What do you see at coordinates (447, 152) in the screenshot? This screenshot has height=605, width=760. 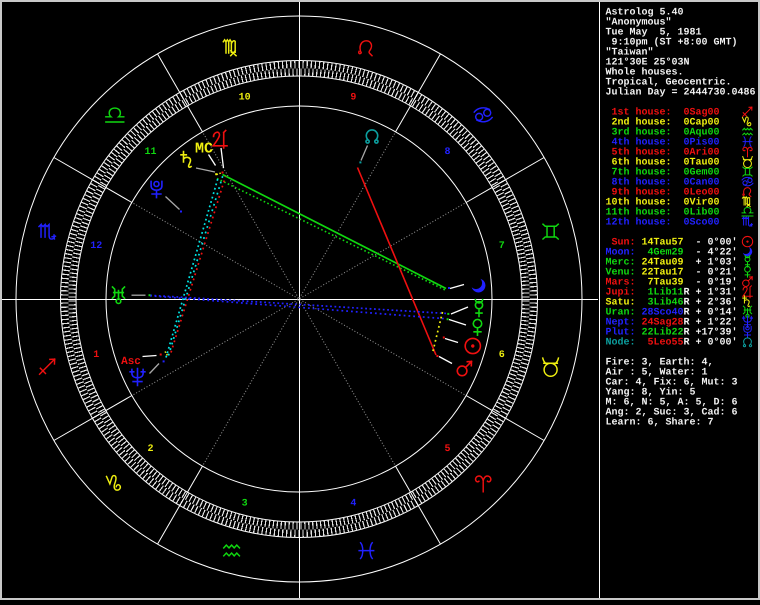 I see `svg-text: 8` at bounding box center [447, 152].